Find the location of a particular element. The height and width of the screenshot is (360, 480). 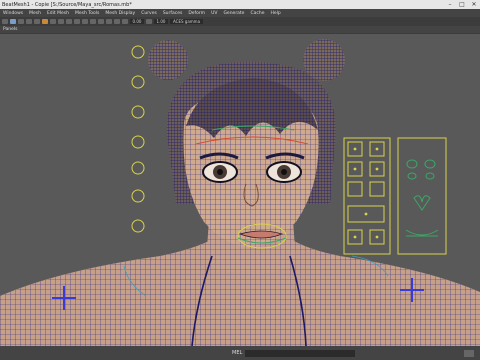

camera-icon is located at coordinates (53, 21).